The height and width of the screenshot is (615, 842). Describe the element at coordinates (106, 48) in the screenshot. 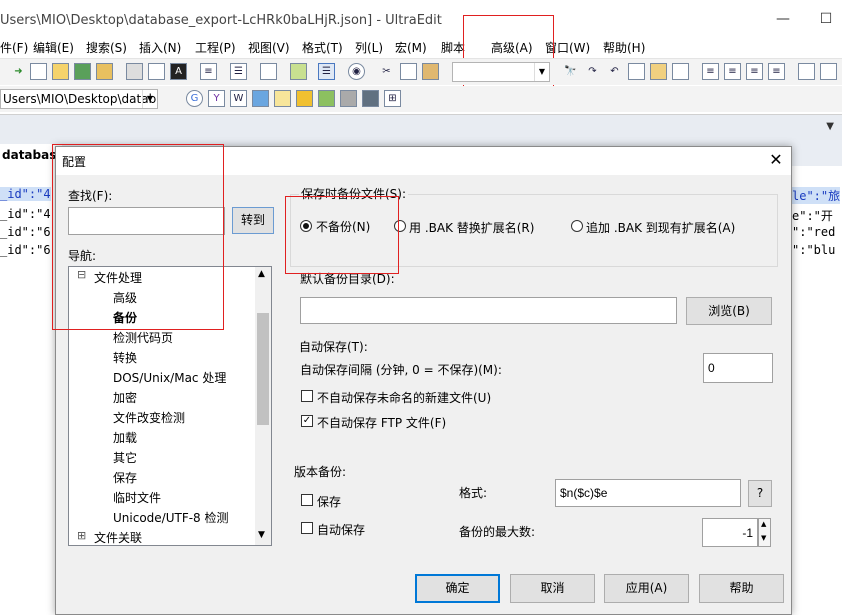

I see `menu-search: 搜索(S)` at that location.